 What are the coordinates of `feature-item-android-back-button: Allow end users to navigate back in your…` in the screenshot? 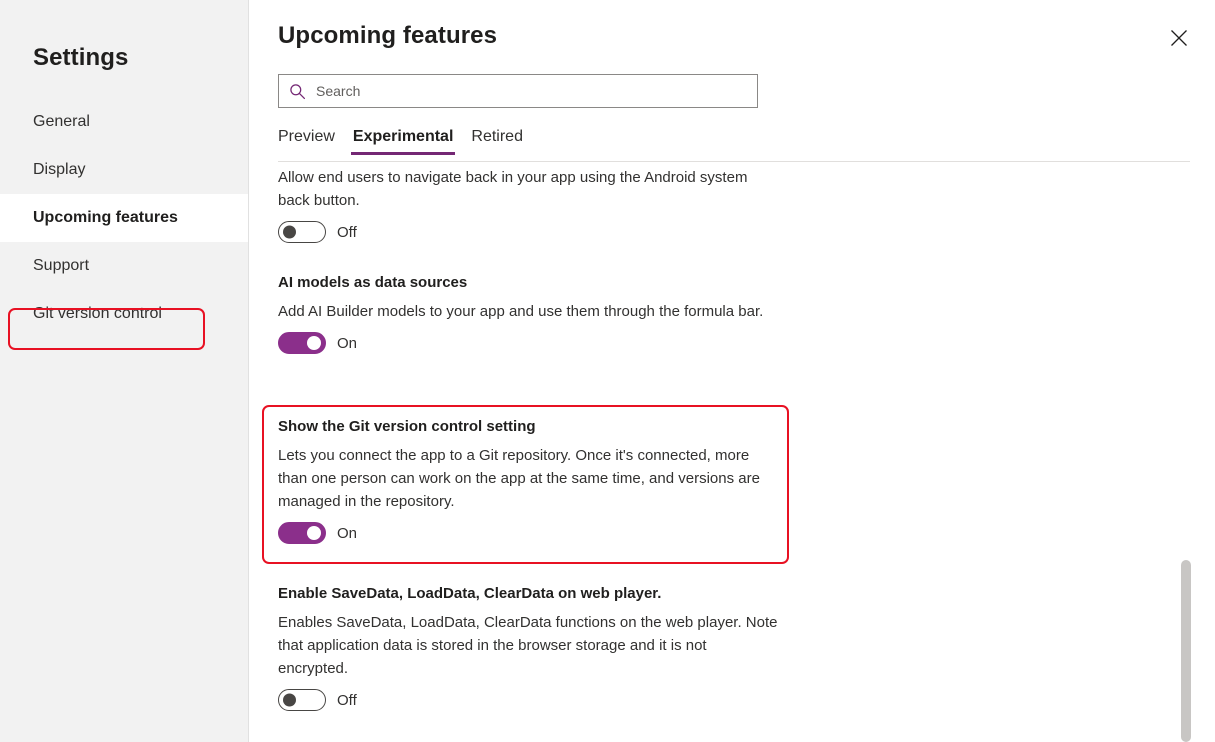 It's located at (528, 204).